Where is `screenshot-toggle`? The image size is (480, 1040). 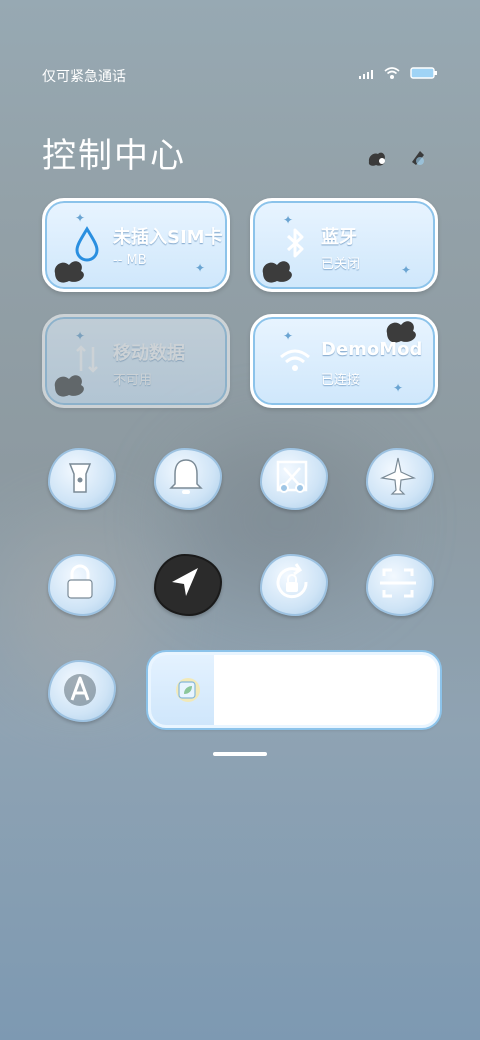
screenshot-toggle is located at coordinates (293, 478).